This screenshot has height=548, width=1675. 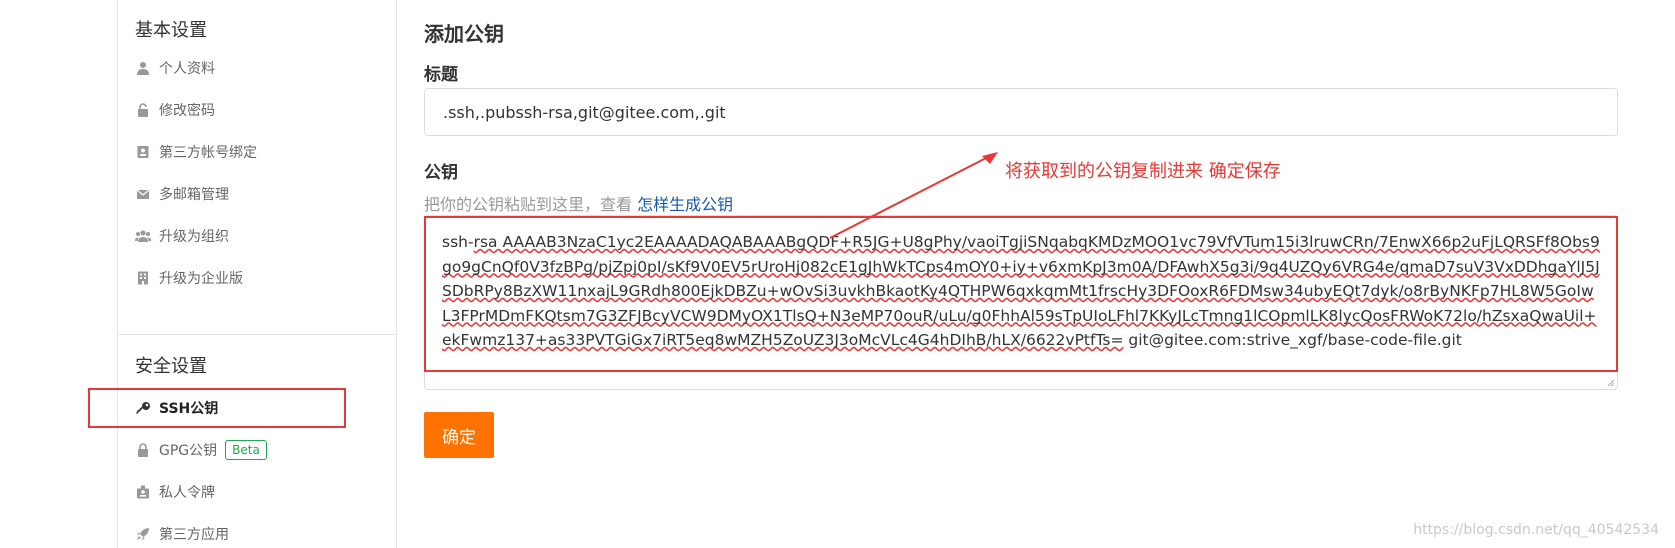 I want to click on envelope-icon, so click(x=143, y=194).